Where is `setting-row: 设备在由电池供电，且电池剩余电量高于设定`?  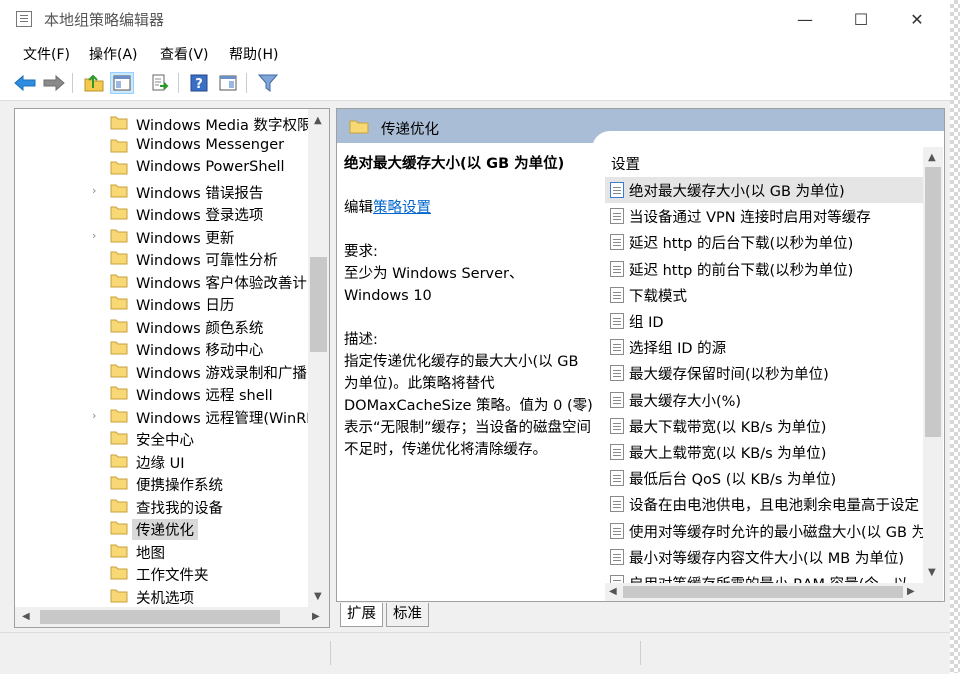
setting-row: 设备在由电池供电，且电池剩余电量高于设定 is located at coordinates (764, 504).